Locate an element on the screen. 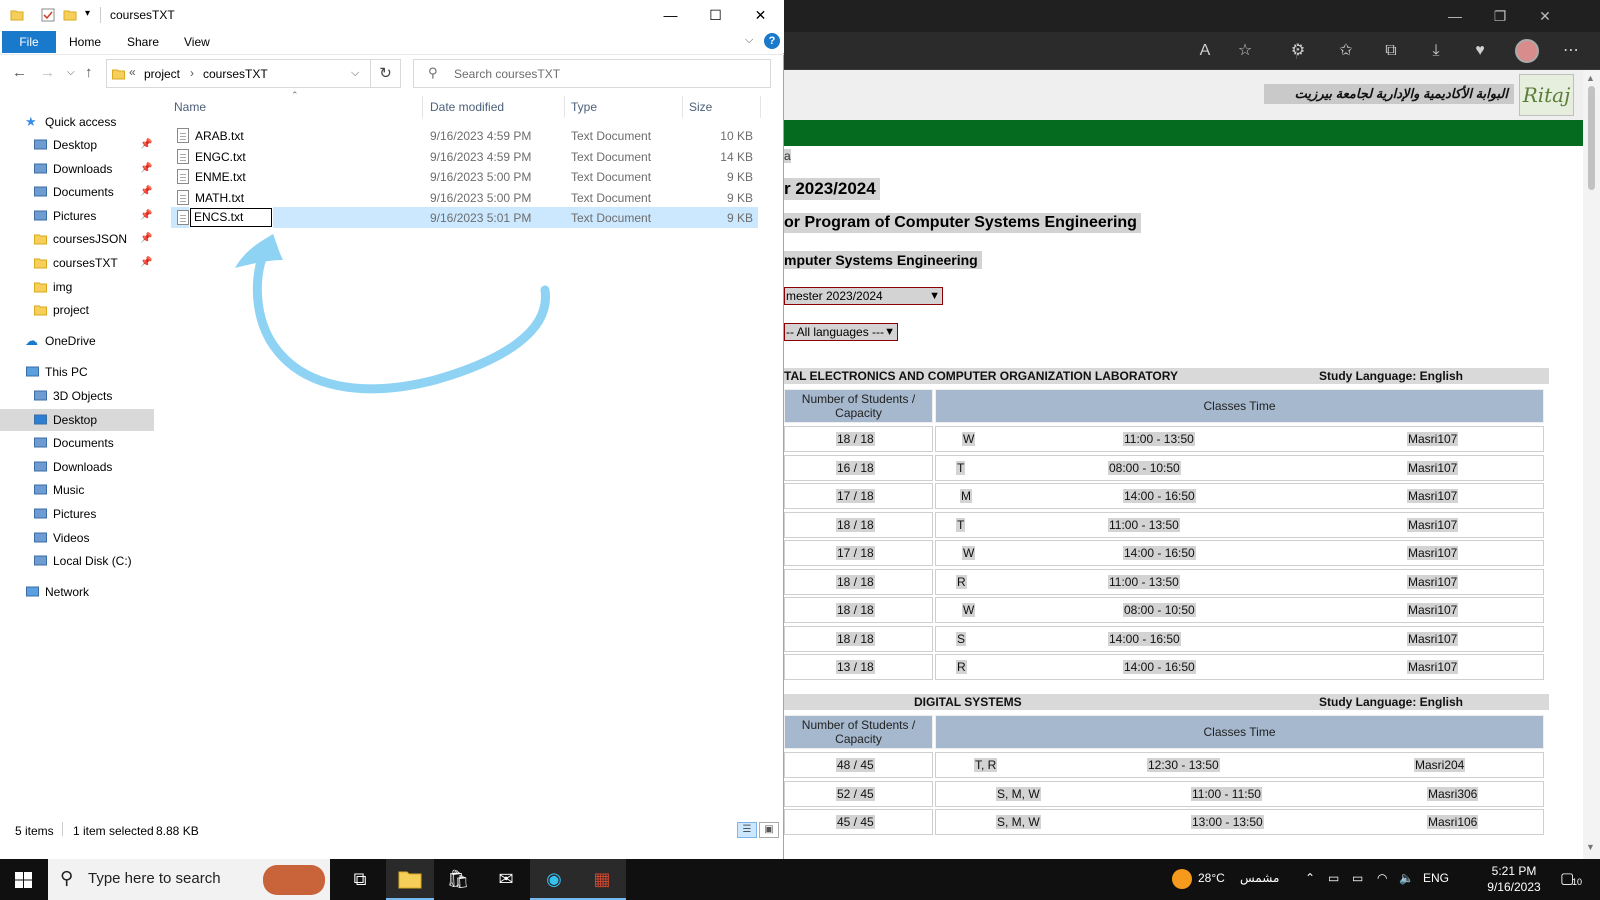 The height and width of the screenshot is (900, 1600). ritaj-logo: Ritaj is located at coordinates (1546, 95).